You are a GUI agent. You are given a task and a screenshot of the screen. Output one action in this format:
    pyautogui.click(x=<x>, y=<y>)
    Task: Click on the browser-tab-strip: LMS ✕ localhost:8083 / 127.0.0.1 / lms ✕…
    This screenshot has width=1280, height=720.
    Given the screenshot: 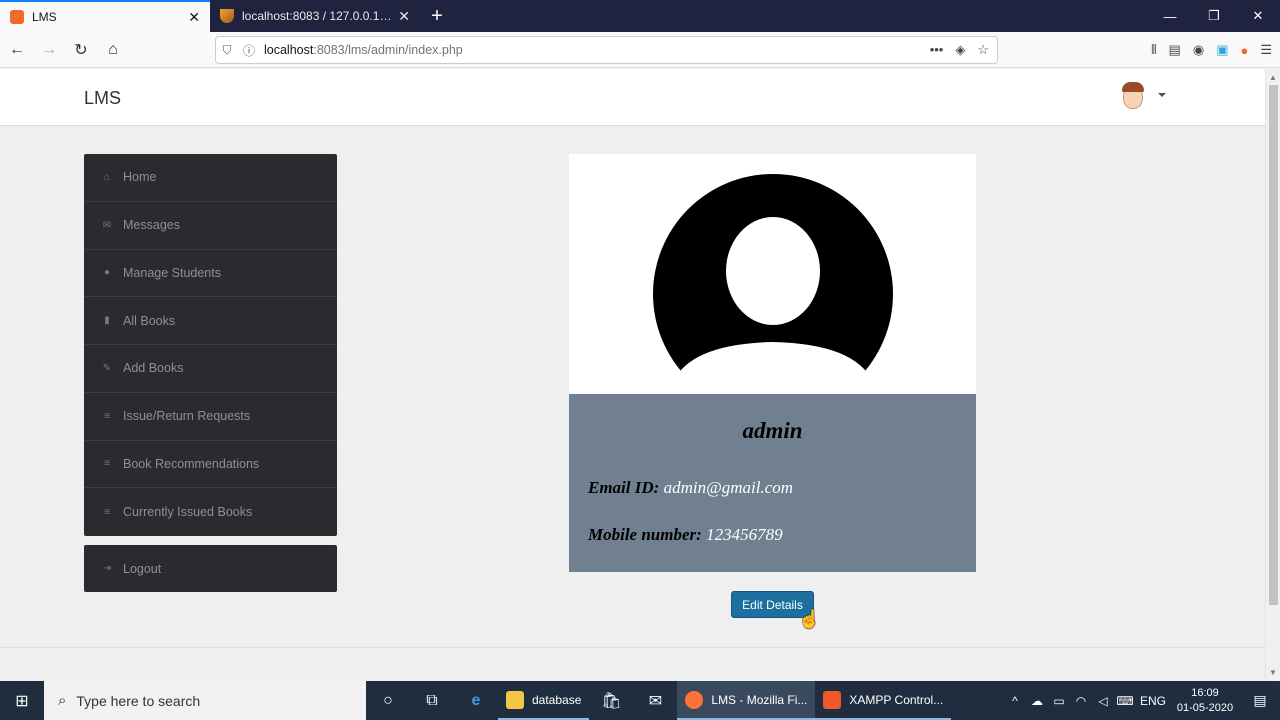 What is the action you would take?
    pyautogui.click(x=640, y=16)
    